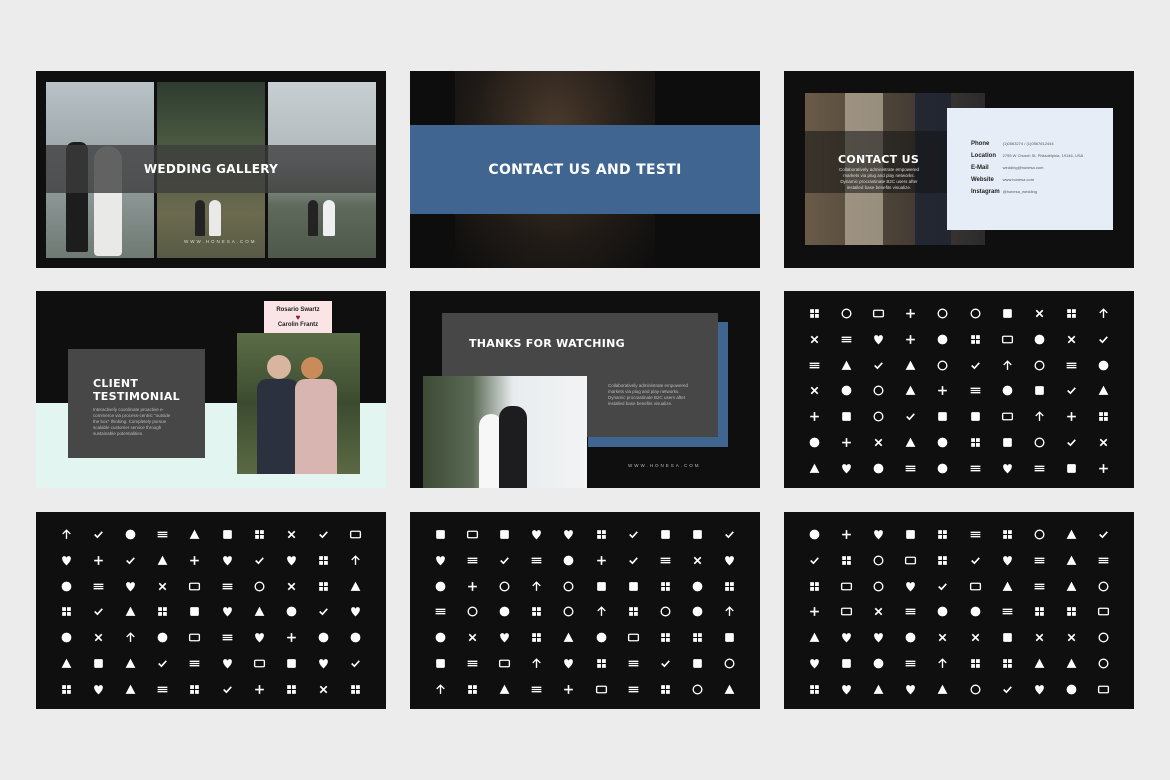 Image resolution: width=1170 pixels, height=780 pixels. I want to click on gavel-icon, so click(911, 468).